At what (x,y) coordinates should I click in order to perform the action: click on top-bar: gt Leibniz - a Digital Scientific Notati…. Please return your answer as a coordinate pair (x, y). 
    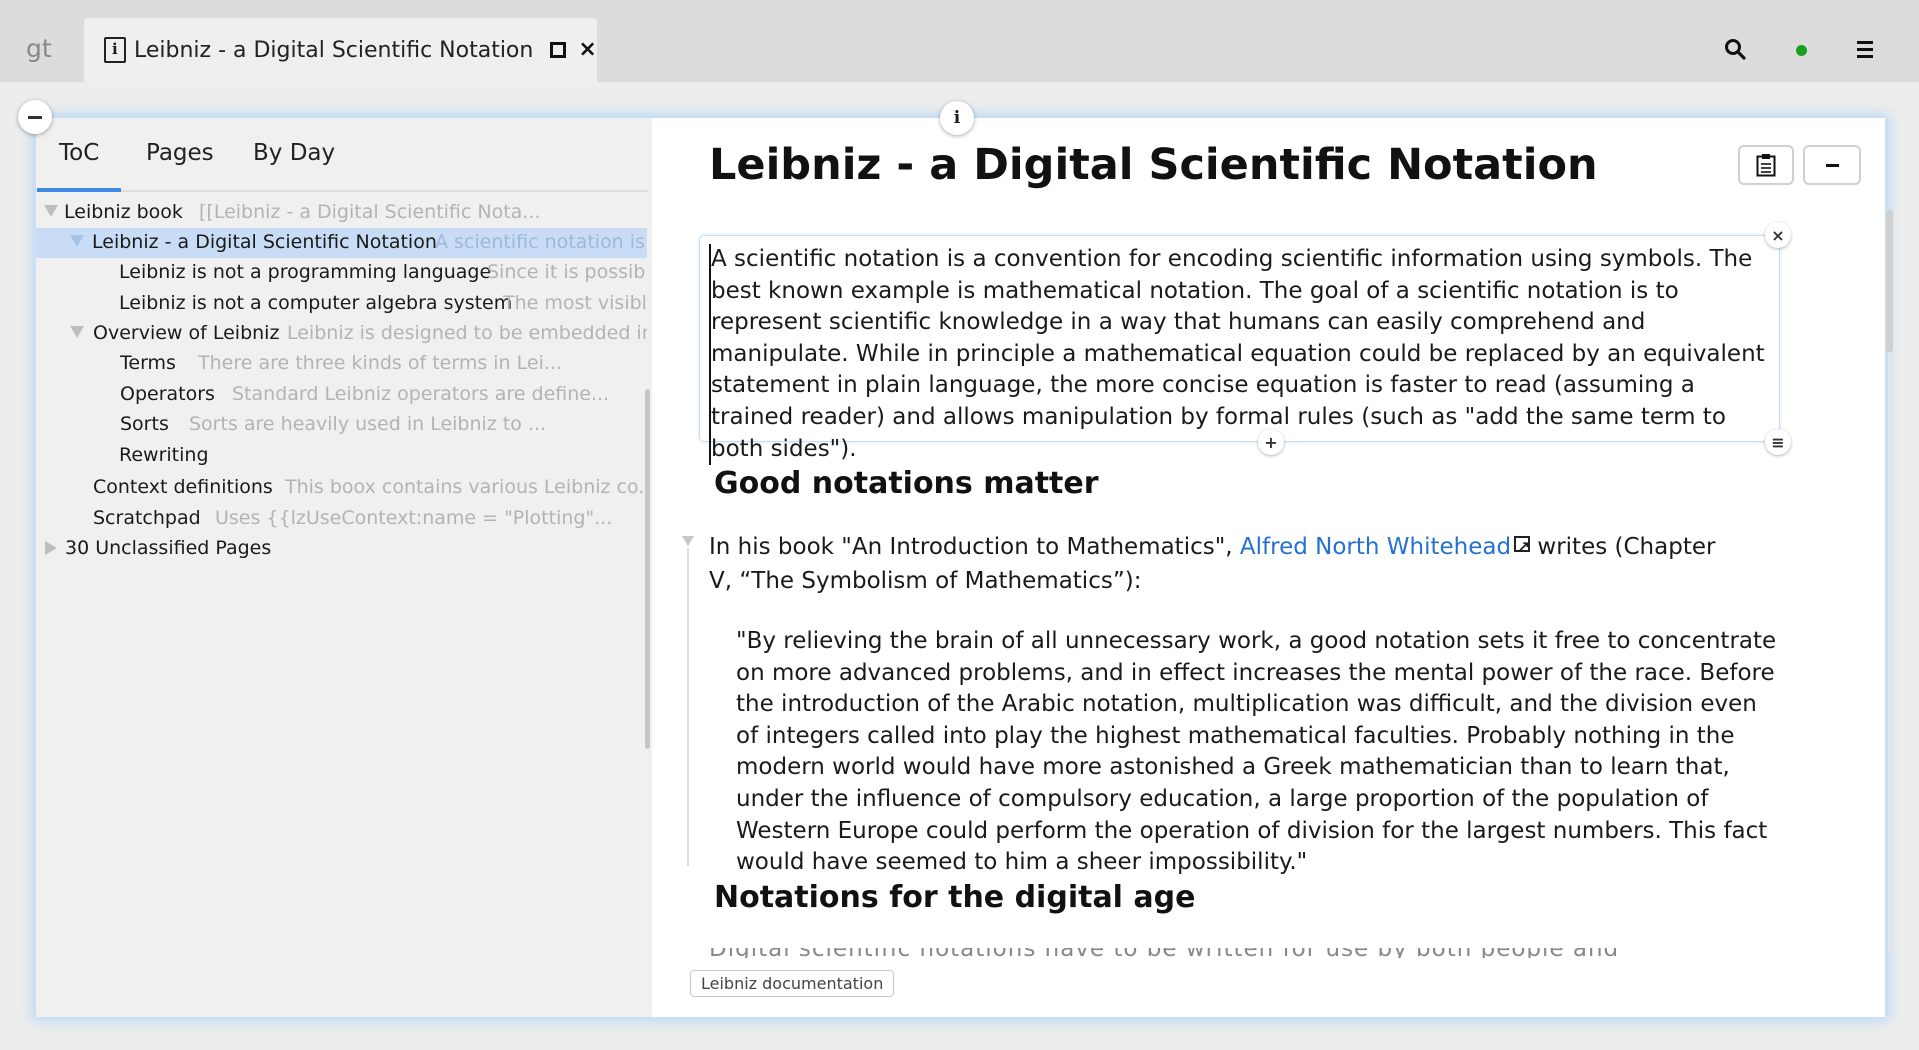
    Looking at the image, I should click on (959, 41).